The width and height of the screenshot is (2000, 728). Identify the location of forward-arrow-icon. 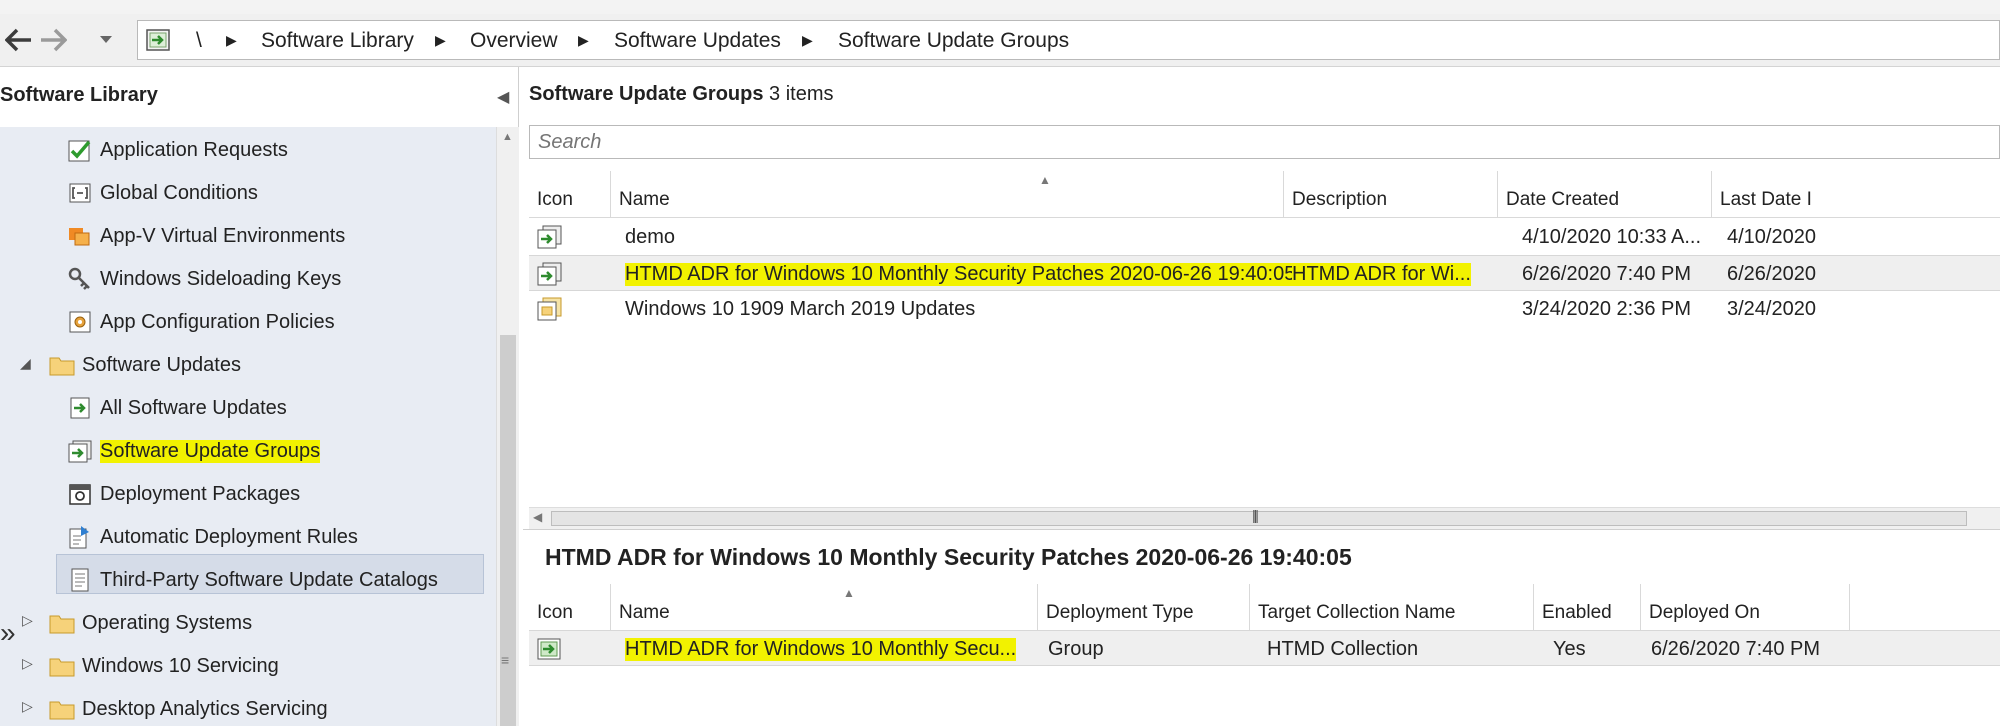
(54, 40).